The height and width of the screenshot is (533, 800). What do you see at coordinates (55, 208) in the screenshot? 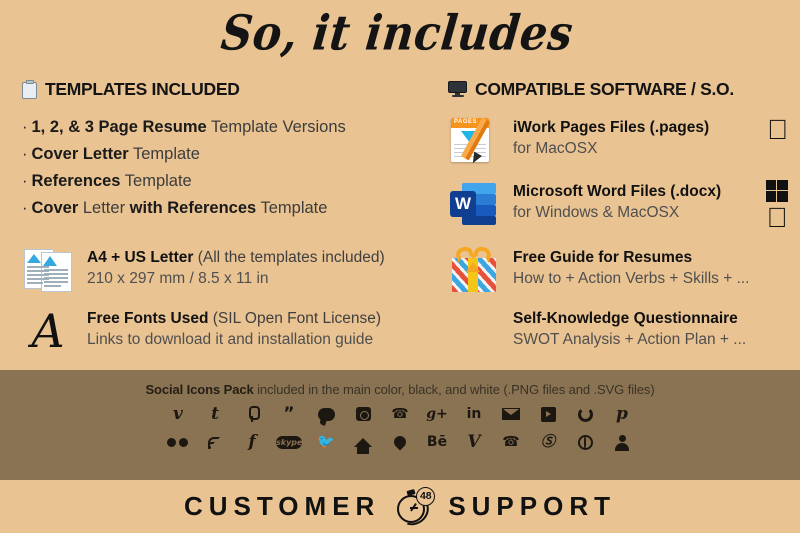
I see `list-item-bold: Cover` at bounding box center [55, 208].